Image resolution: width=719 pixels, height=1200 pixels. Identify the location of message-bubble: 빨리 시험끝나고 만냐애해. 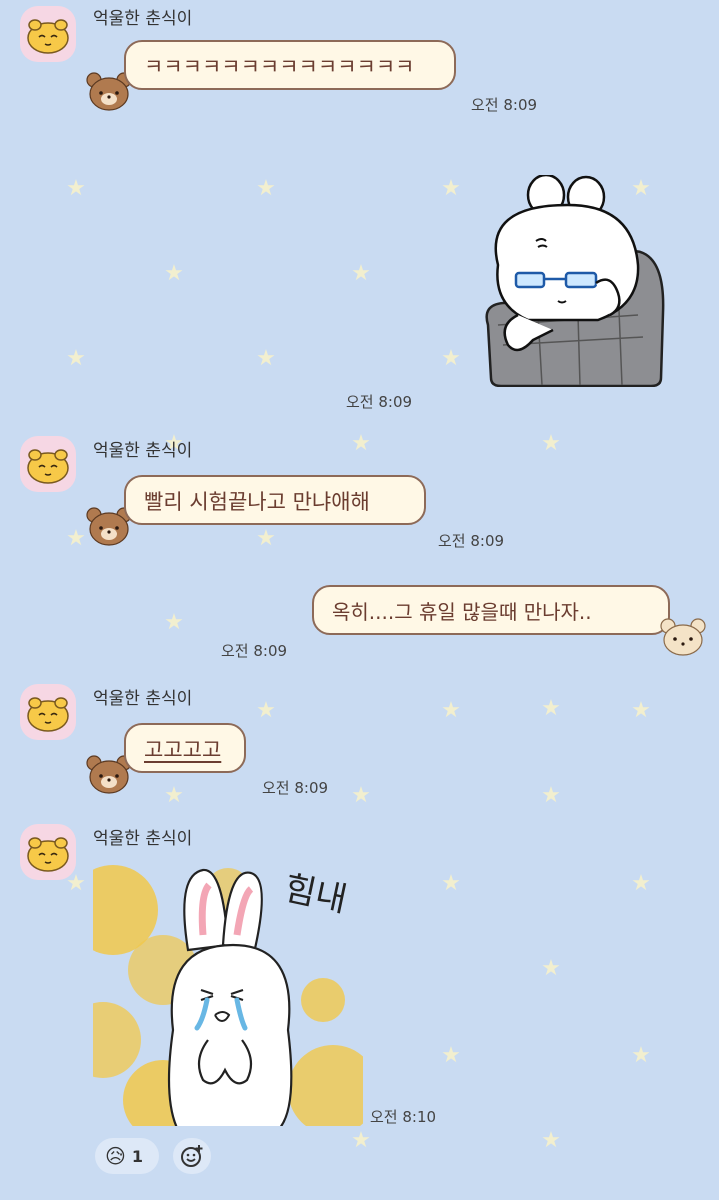
(275, 500).